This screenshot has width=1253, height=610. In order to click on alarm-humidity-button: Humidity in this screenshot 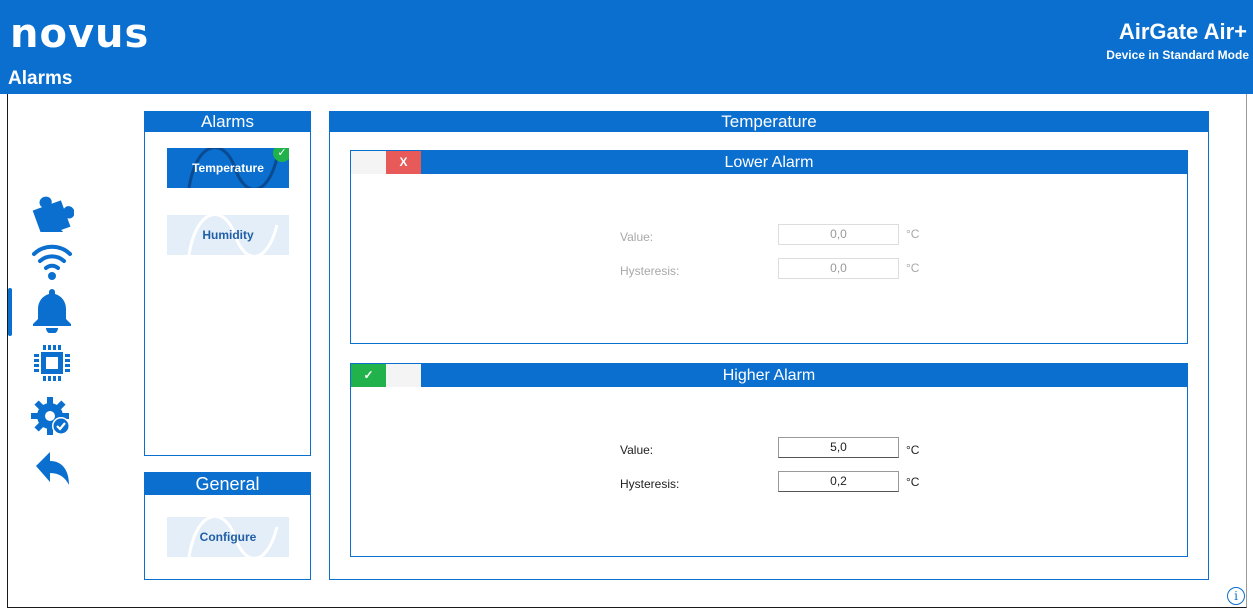, I will do `click(228, 235)`.